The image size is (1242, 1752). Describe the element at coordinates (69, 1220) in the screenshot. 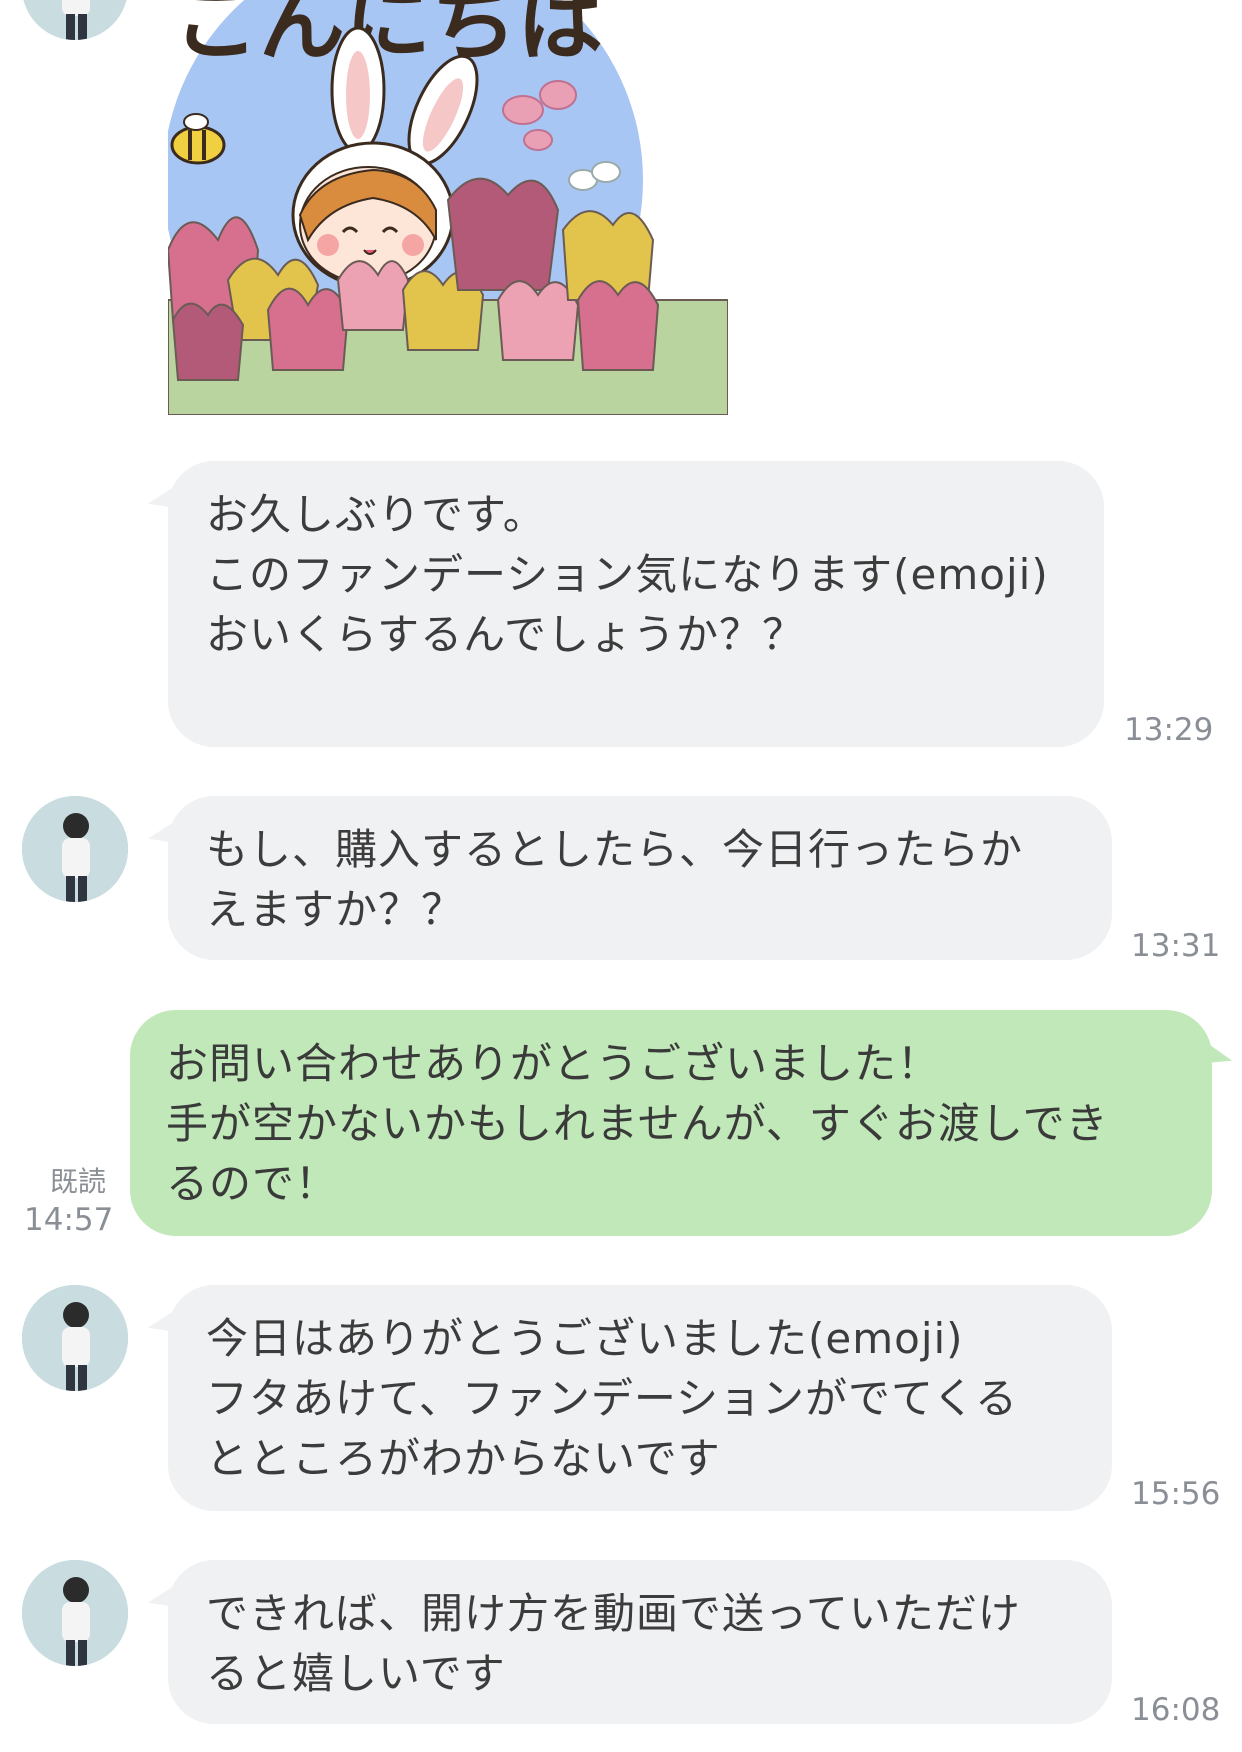

I see `message-time: 14:57` at that location.